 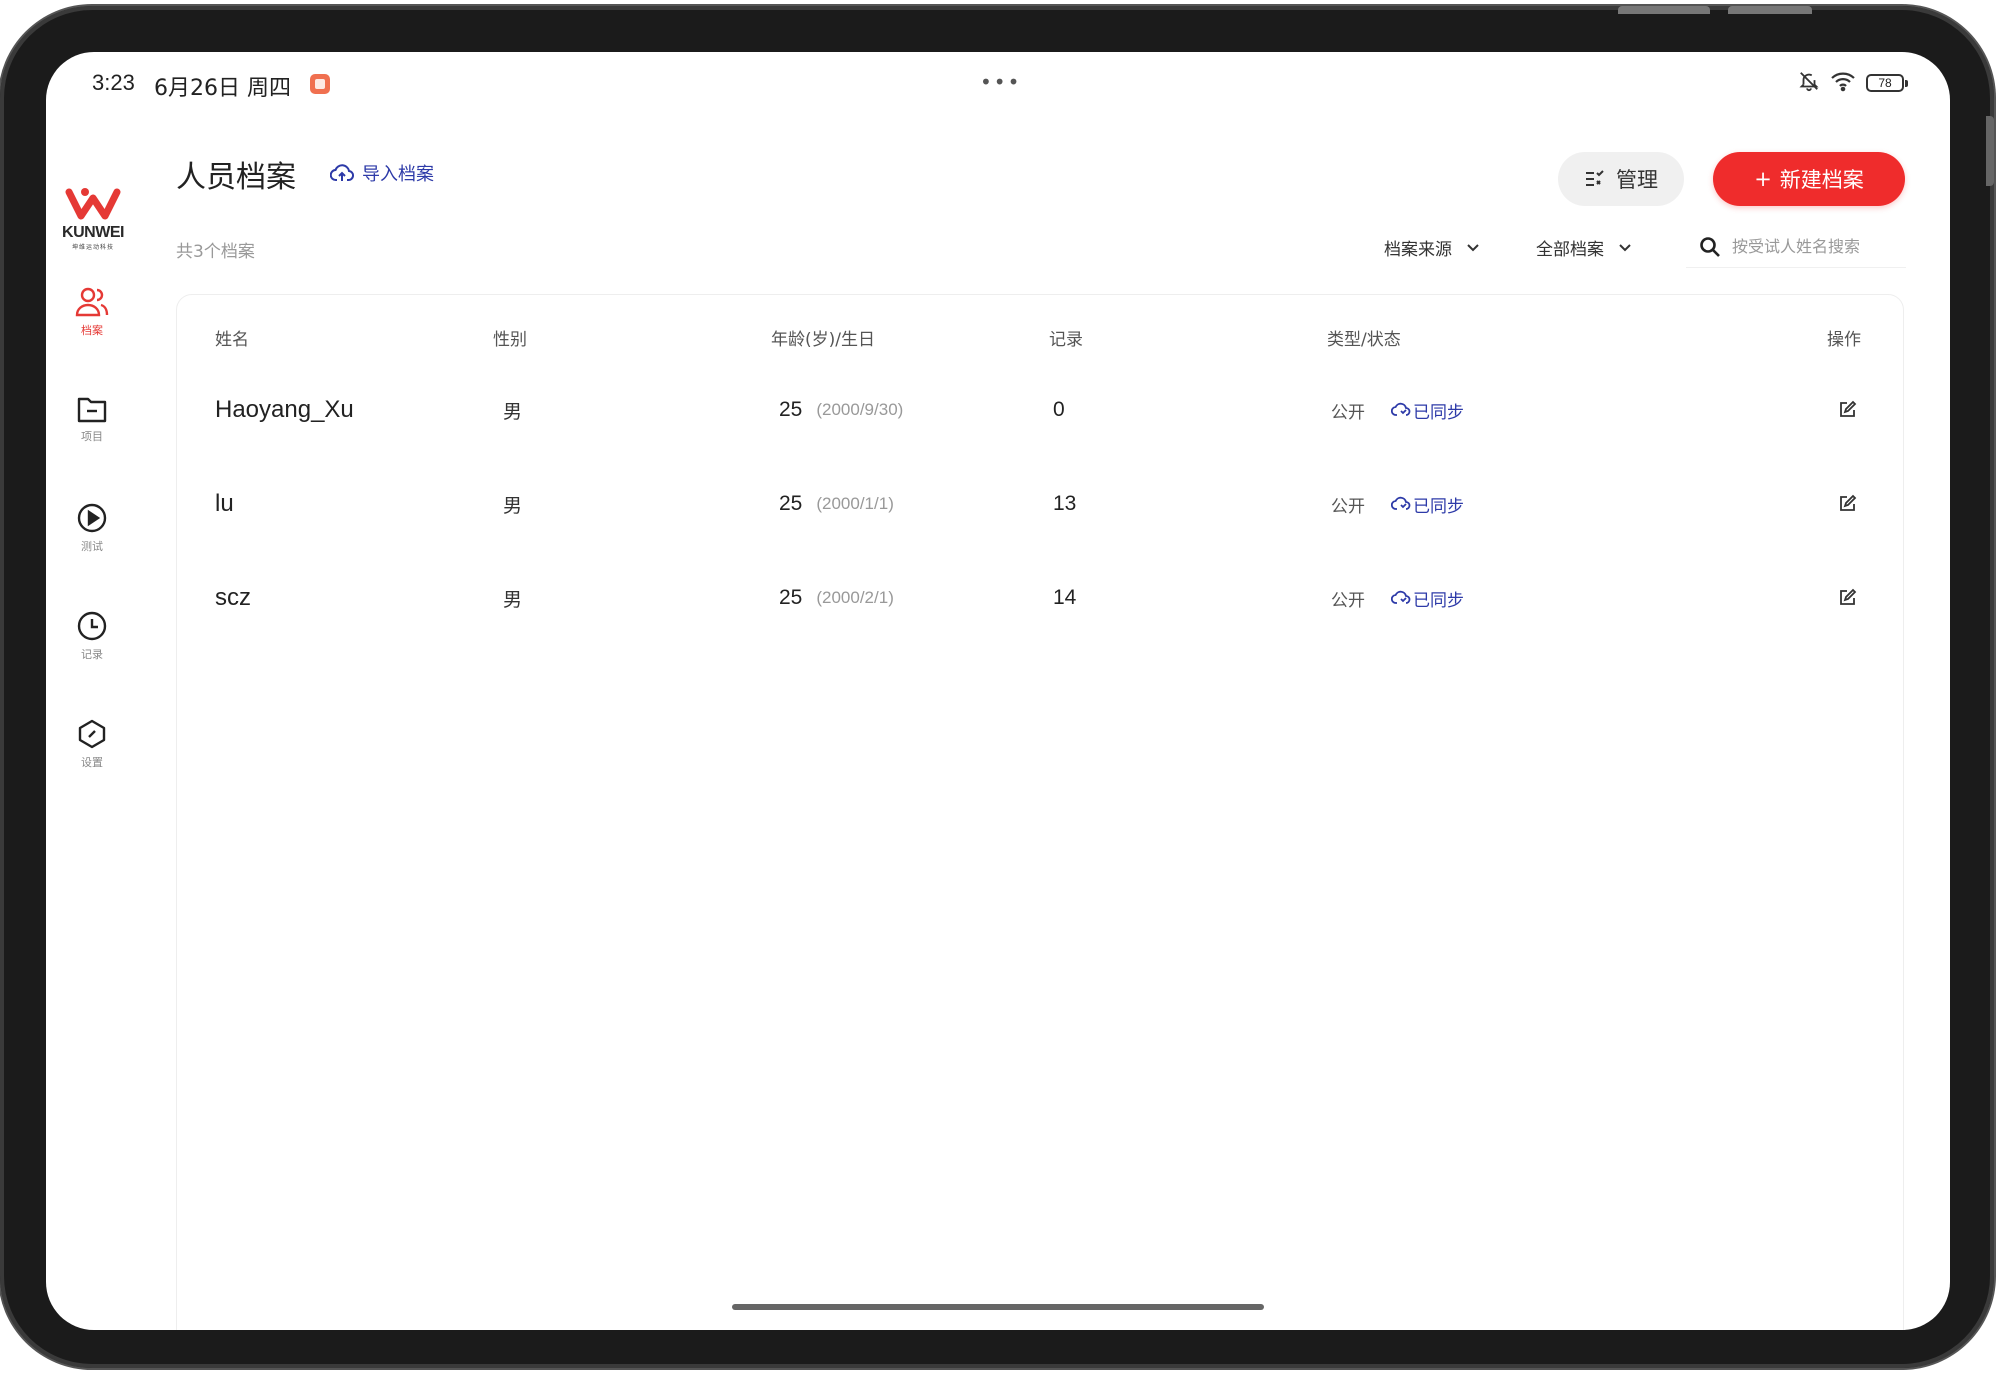 I want to click on side-button, so click(x=1990, y=151).